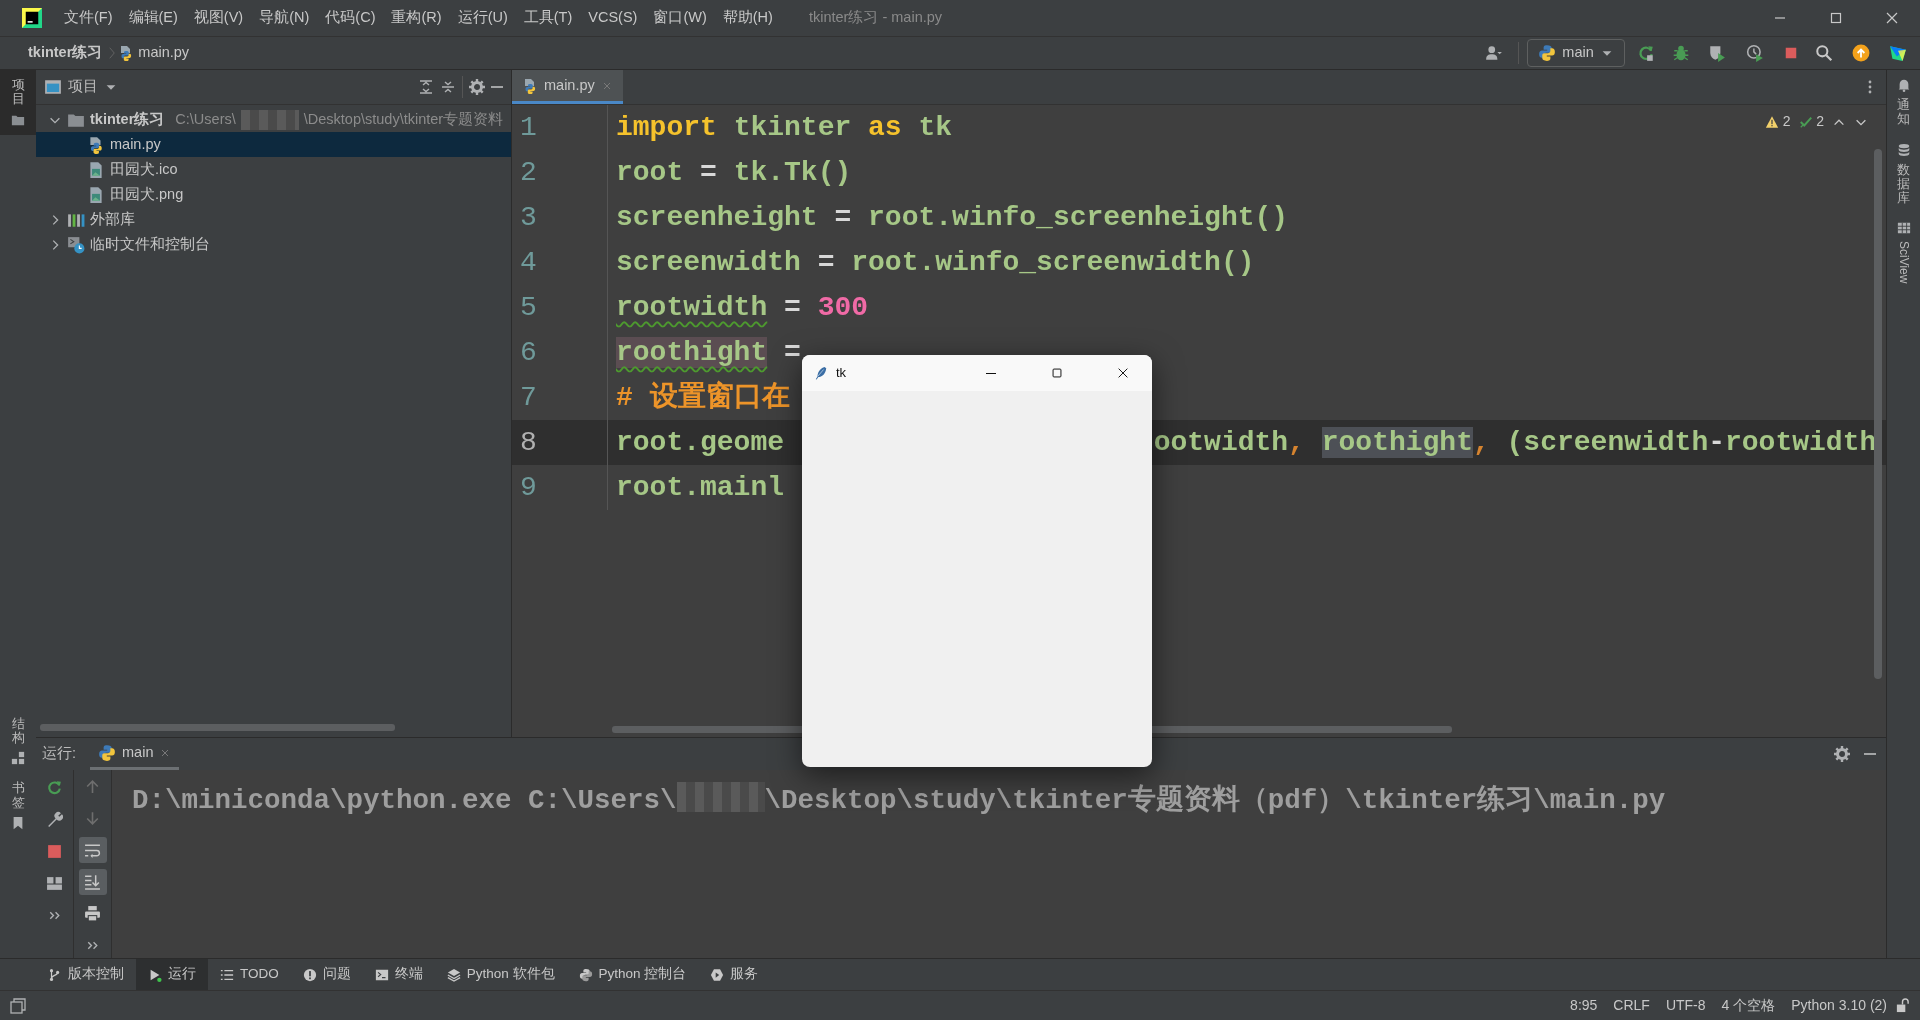  What do you see at coordinates (742, 307) in the screenshot?
I see `code-text: rootwidth = 300` at bounding box center [742, 307].